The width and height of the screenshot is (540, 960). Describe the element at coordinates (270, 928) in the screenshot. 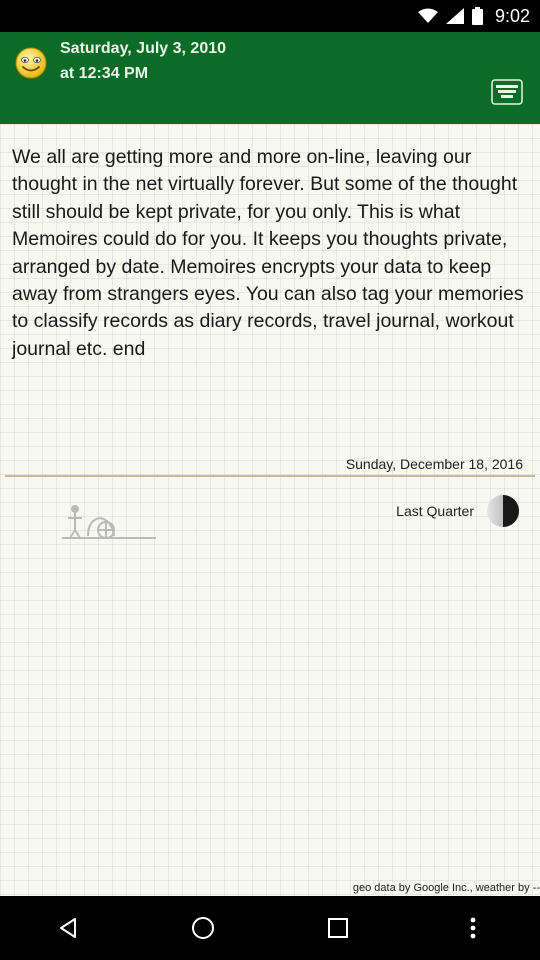

I see `navigation-bar` at that location.